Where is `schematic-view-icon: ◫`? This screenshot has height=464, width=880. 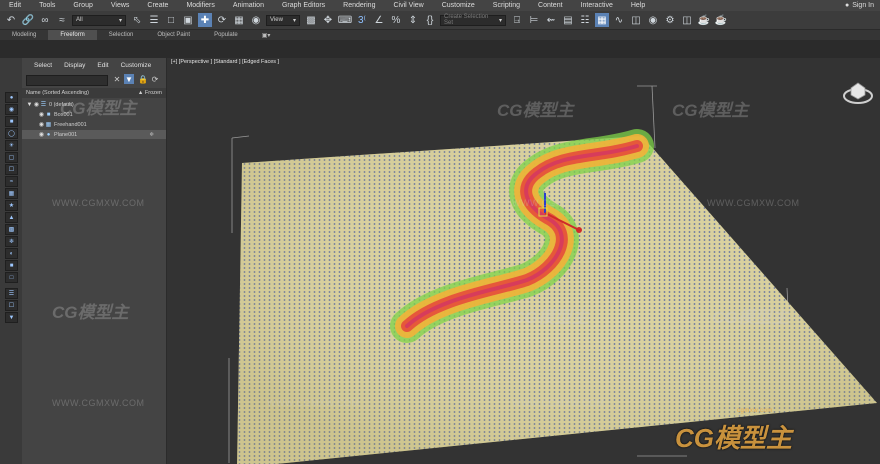 schematic-view-icon: ◫ is located at coordinates (636, 20).